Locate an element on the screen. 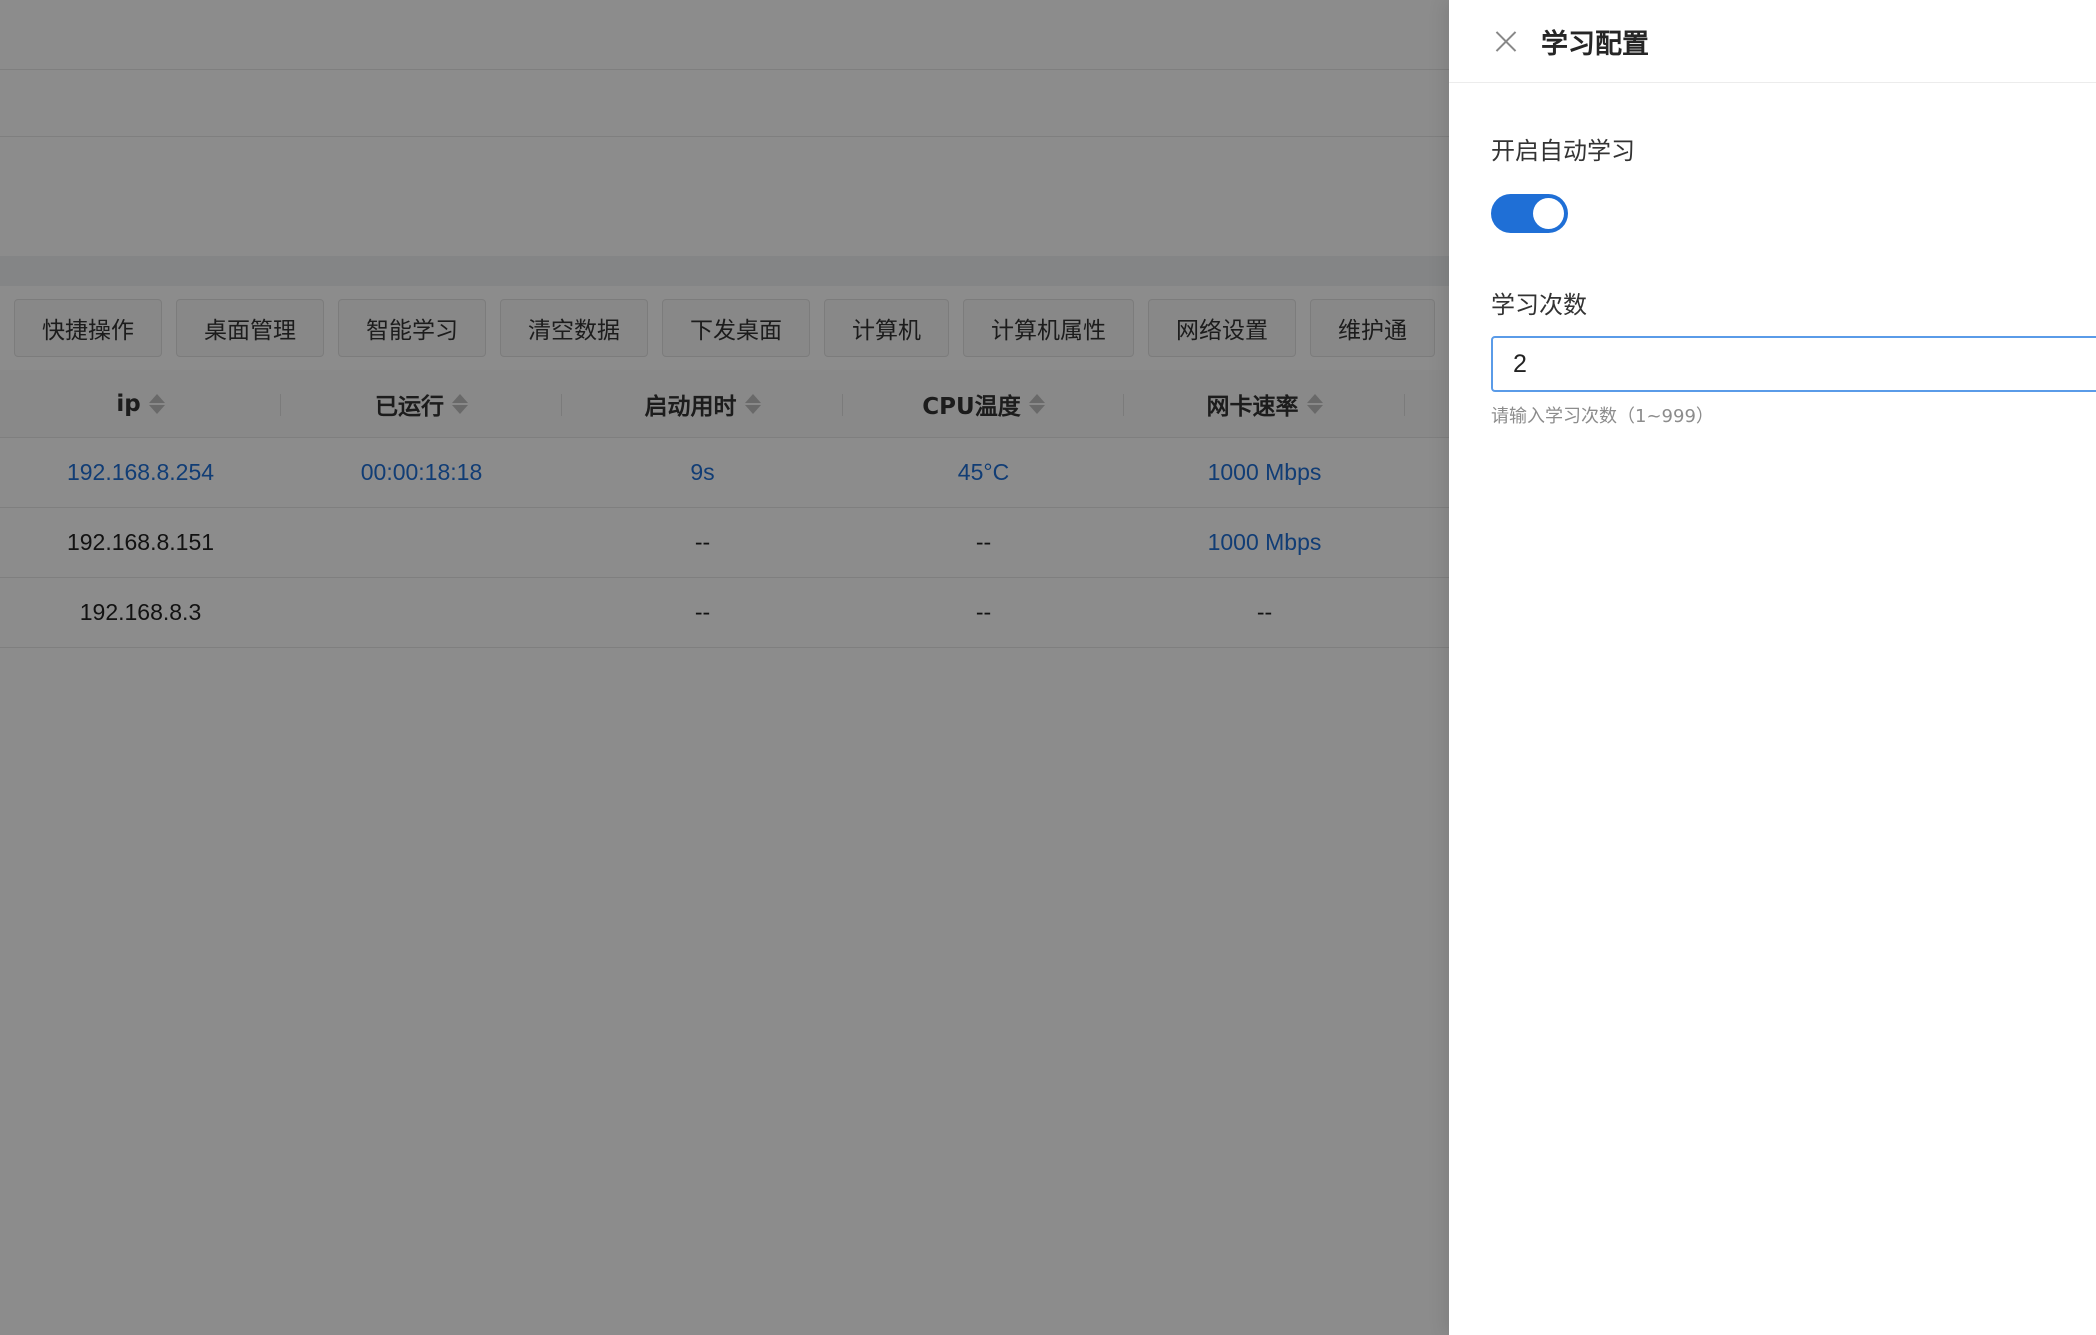 The image size is (2096, 1335). auto-learn-label: 开启自动学习 is located at coordinates (1563, 151).